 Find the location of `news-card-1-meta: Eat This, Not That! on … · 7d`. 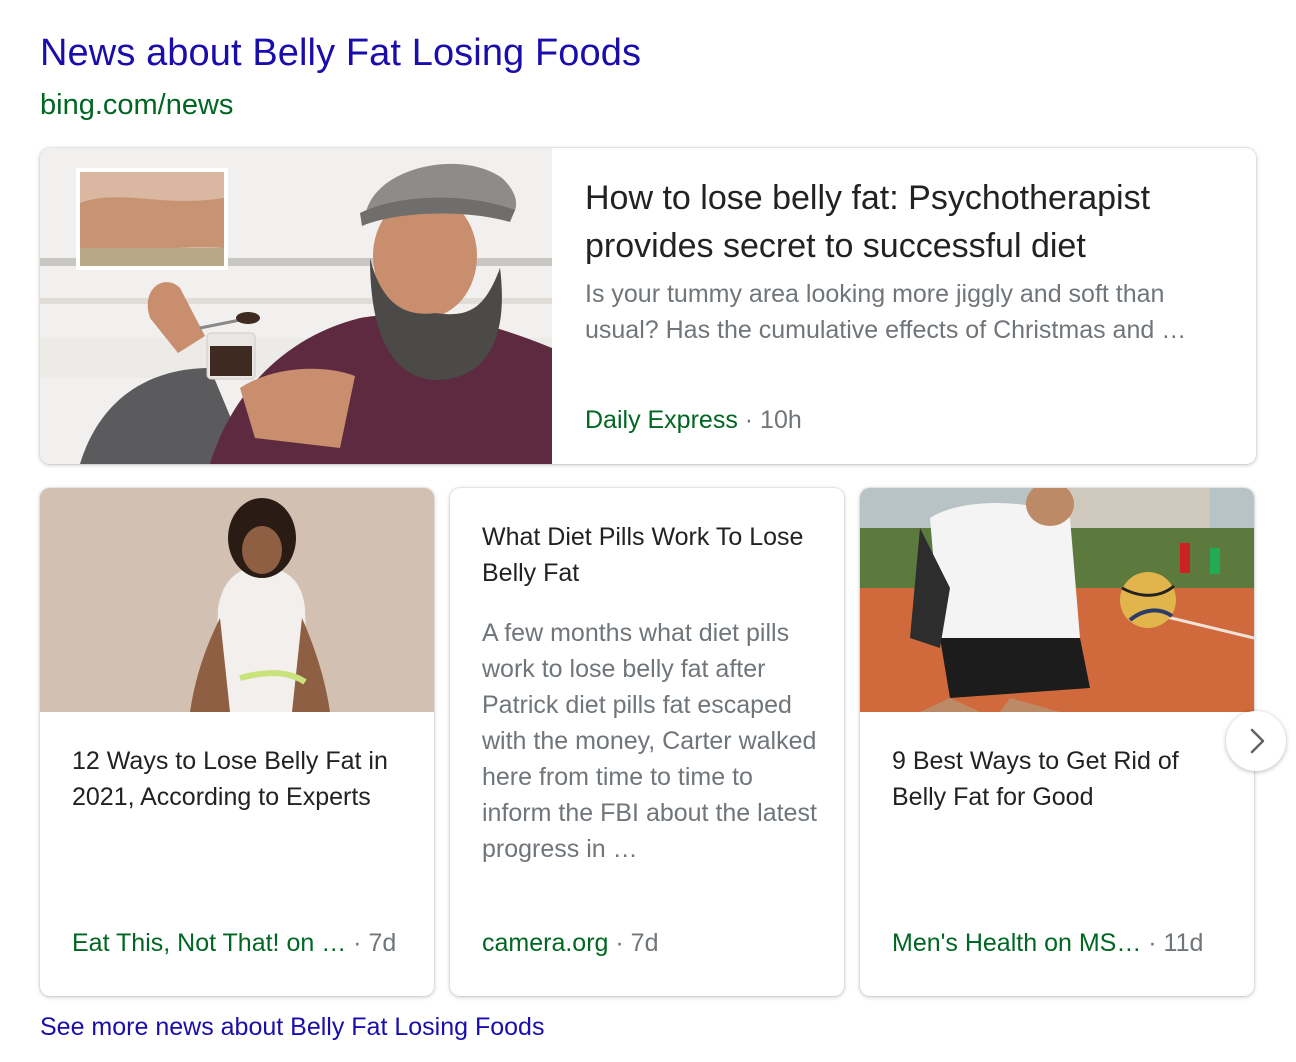

news-card-1-meta: Eat This, Not That! on … · 7d is located at coordinates (234, 943).